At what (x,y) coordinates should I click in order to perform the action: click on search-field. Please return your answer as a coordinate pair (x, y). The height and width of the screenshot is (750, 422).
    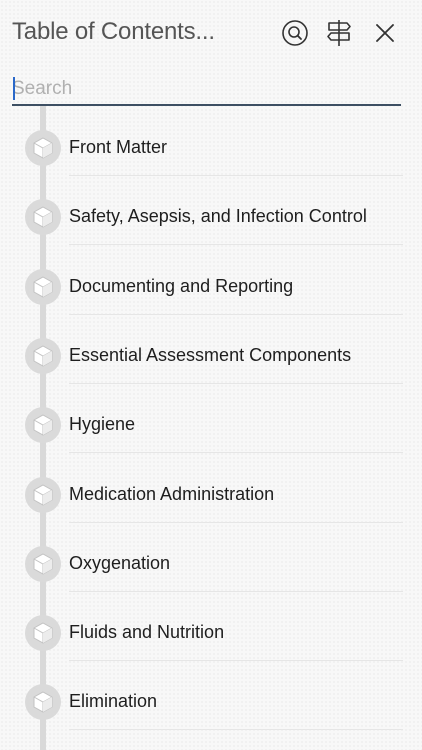
    Looking at the image, I should click on (206, 89).